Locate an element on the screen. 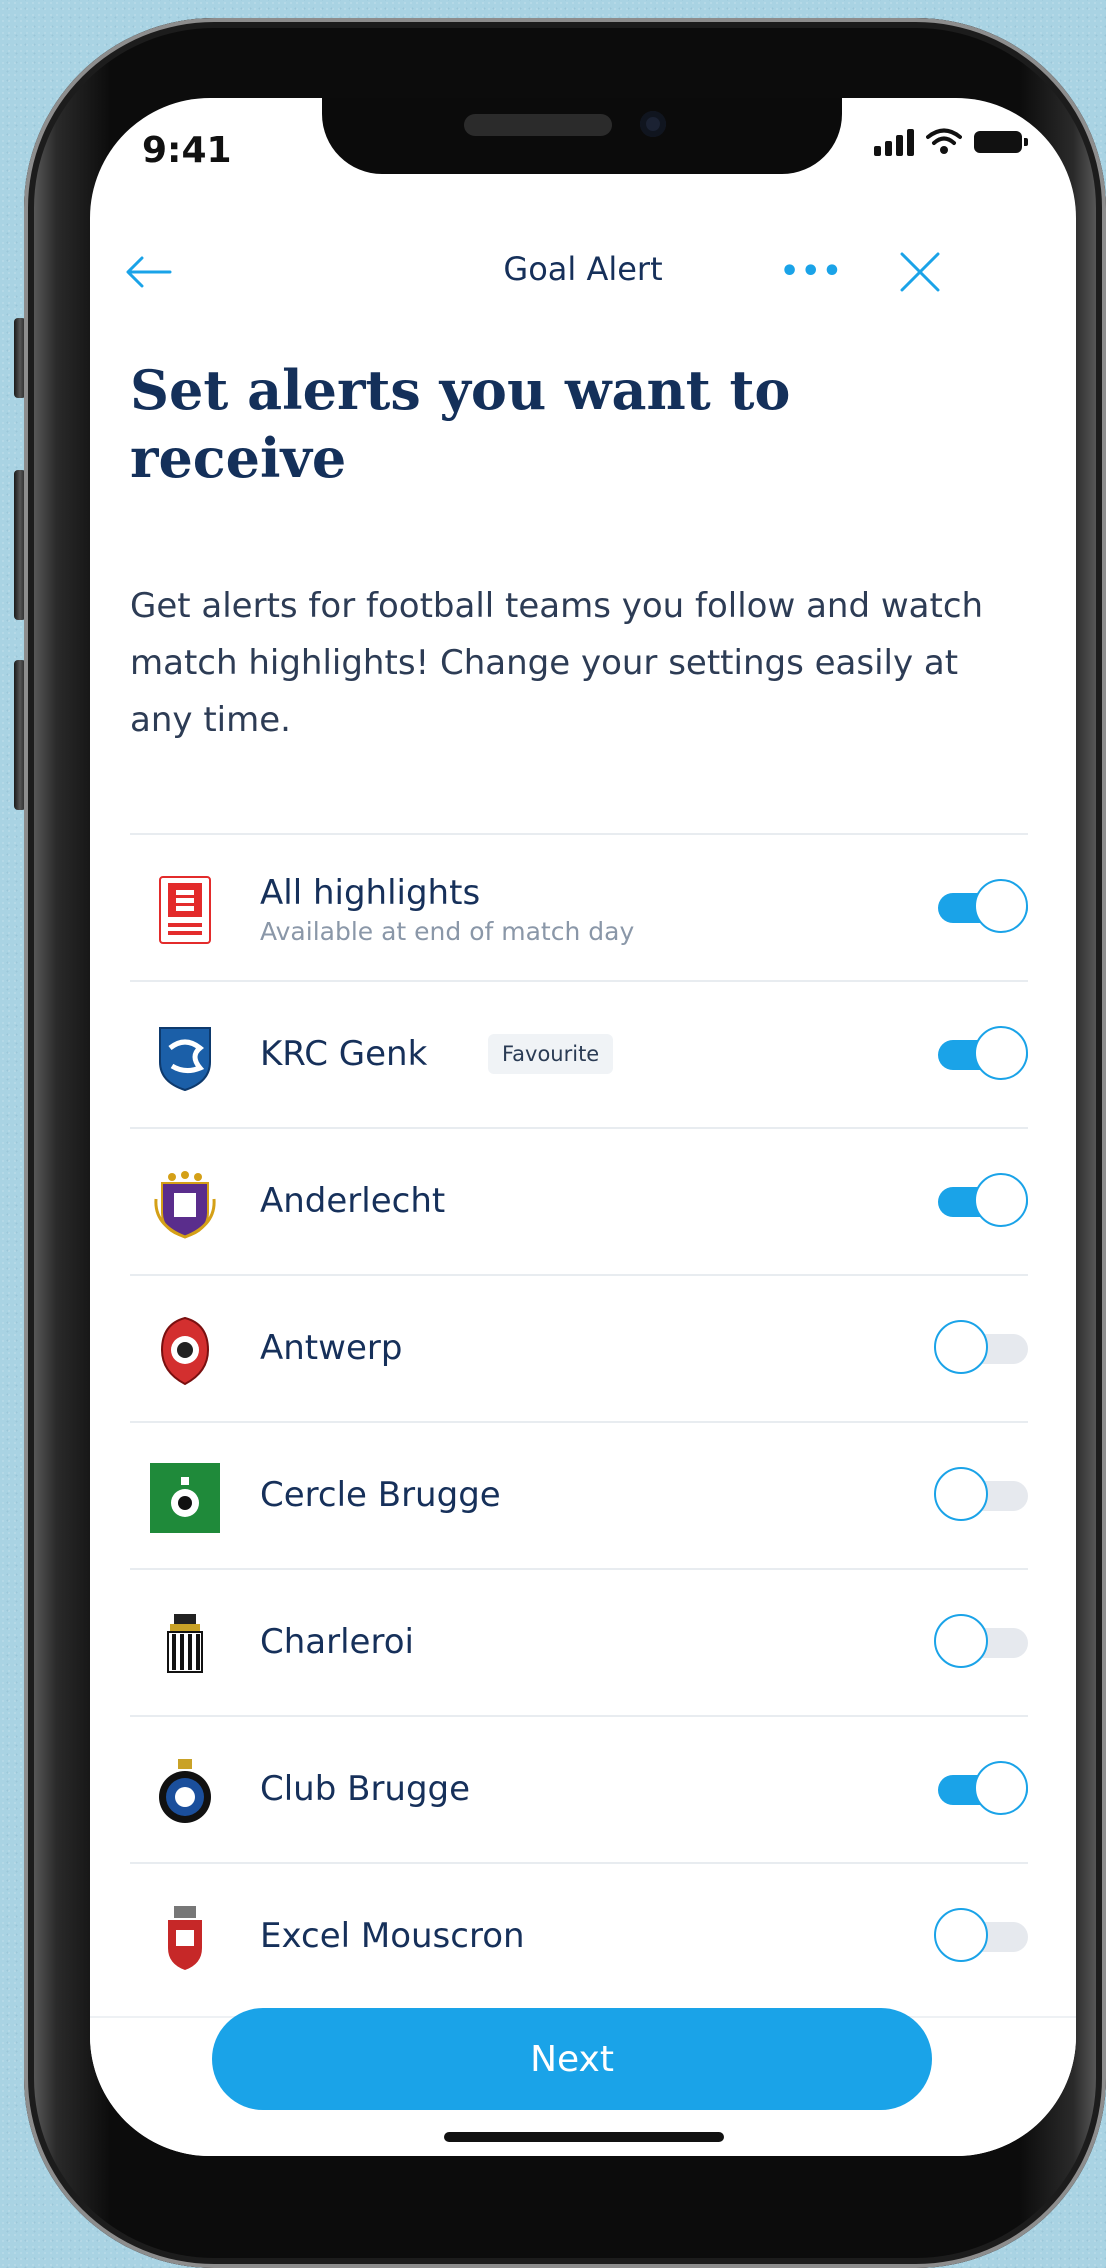  next-button: Next is located at coordinates (572, 2059).